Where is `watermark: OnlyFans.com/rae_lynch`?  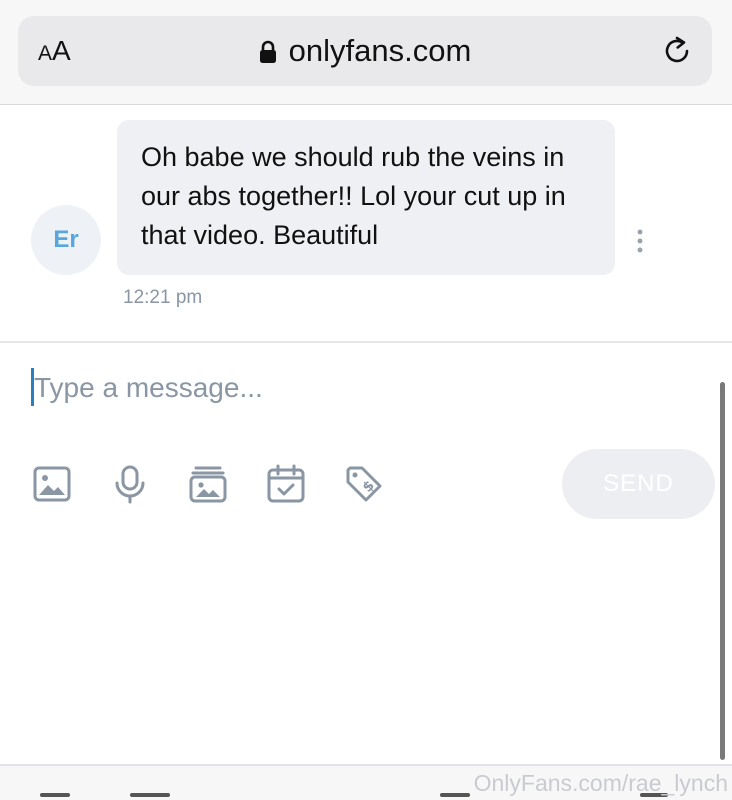 watermark: OnlyFans.com/rae_lynch is located at coordinates (600, 783).